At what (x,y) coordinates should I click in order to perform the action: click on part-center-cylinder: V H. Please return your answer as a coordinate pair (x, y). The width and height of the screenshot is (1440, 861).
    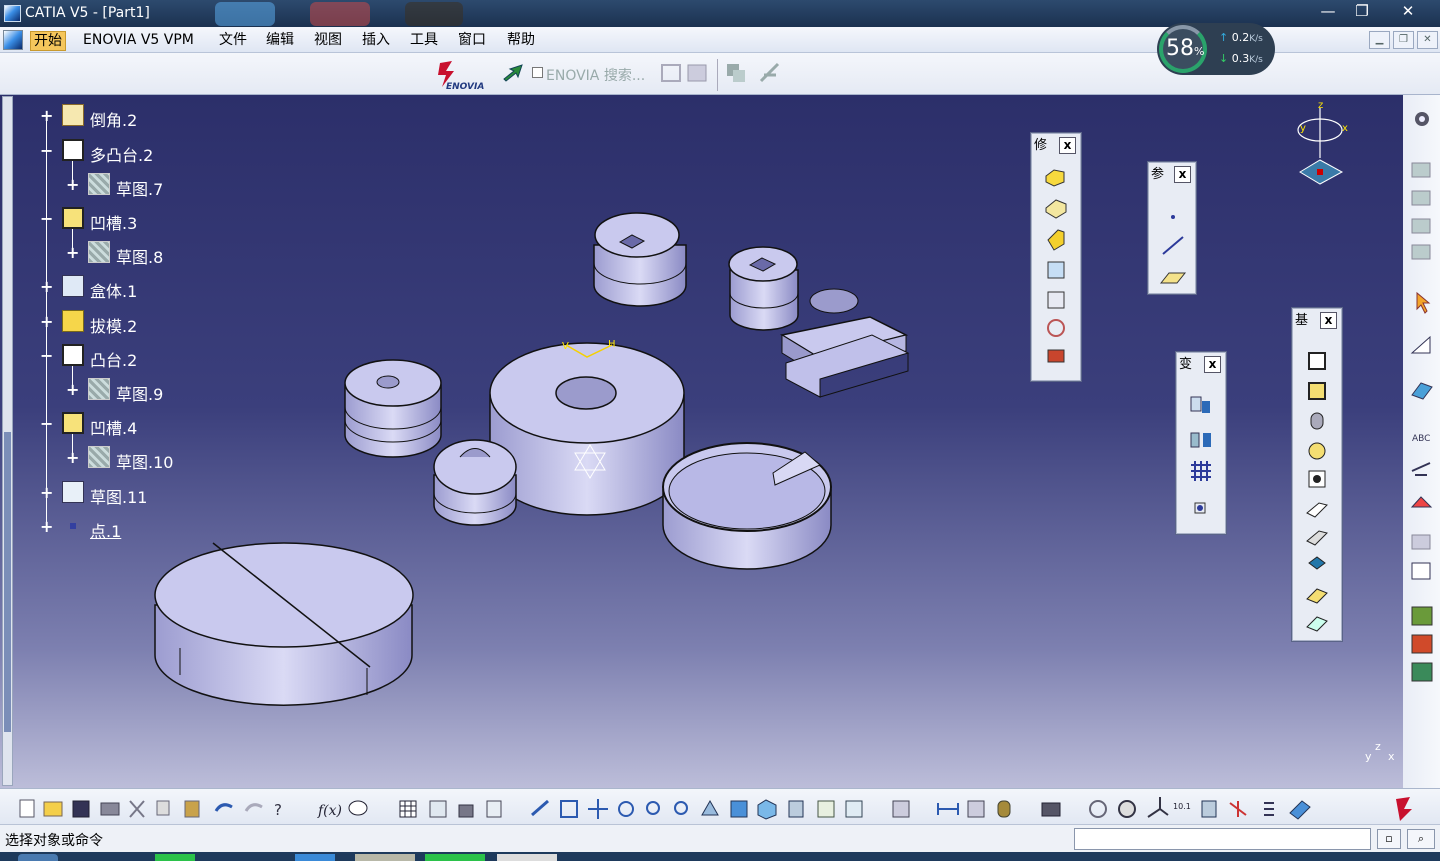
    Looking at the image, I should click on (587, 427).